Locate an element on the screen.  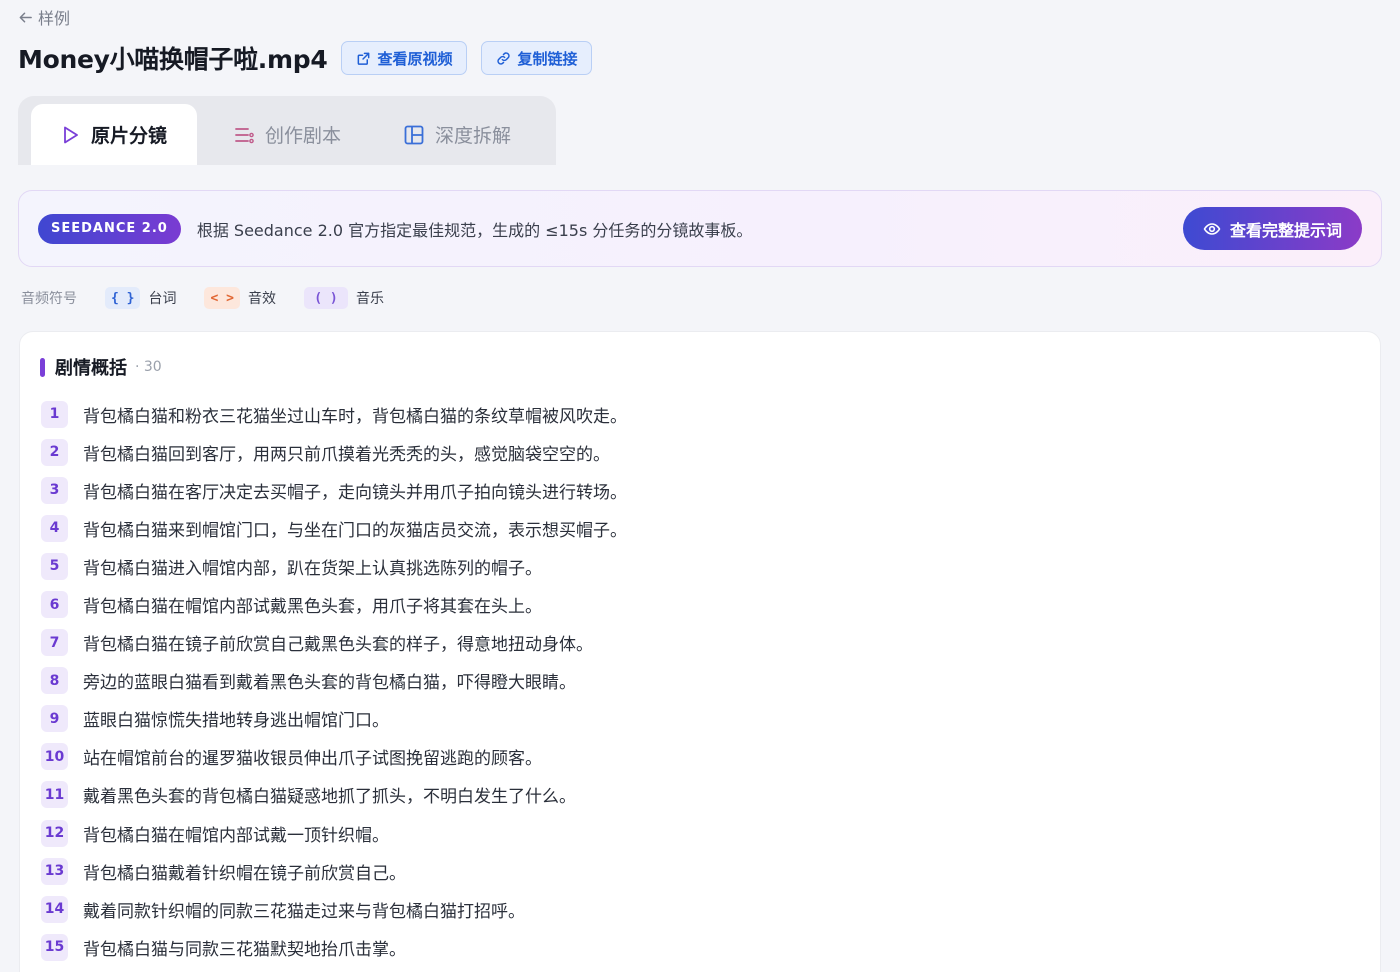
item-text: 背包橘白猫来到帽馆门口，与坐在门口的灰猫店员交流，表示想买帽子。 is located at coordinates (355, 530).